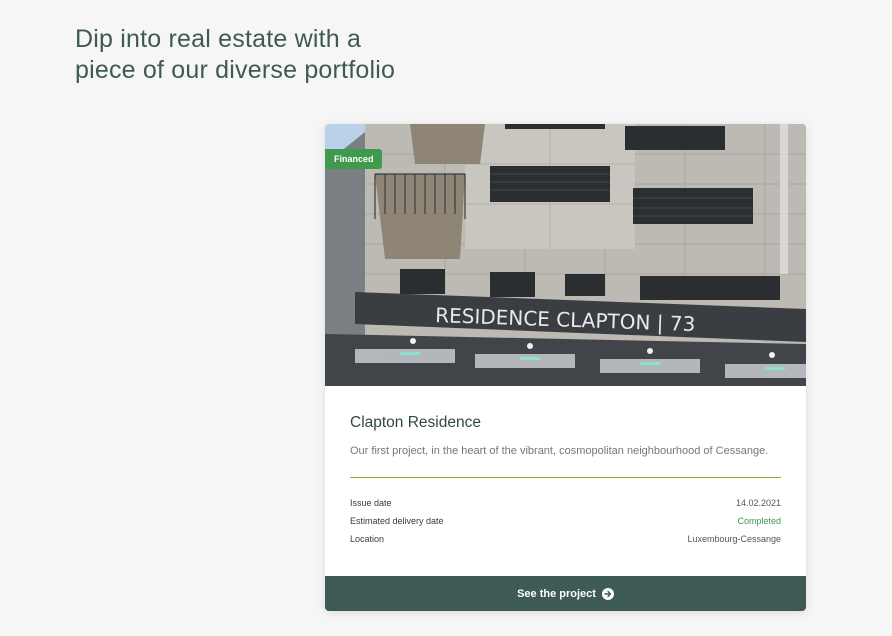  Describe the element at coordinates (758, 503) in the screenshot. I see `detail-value: 14.02.2021` at that location.